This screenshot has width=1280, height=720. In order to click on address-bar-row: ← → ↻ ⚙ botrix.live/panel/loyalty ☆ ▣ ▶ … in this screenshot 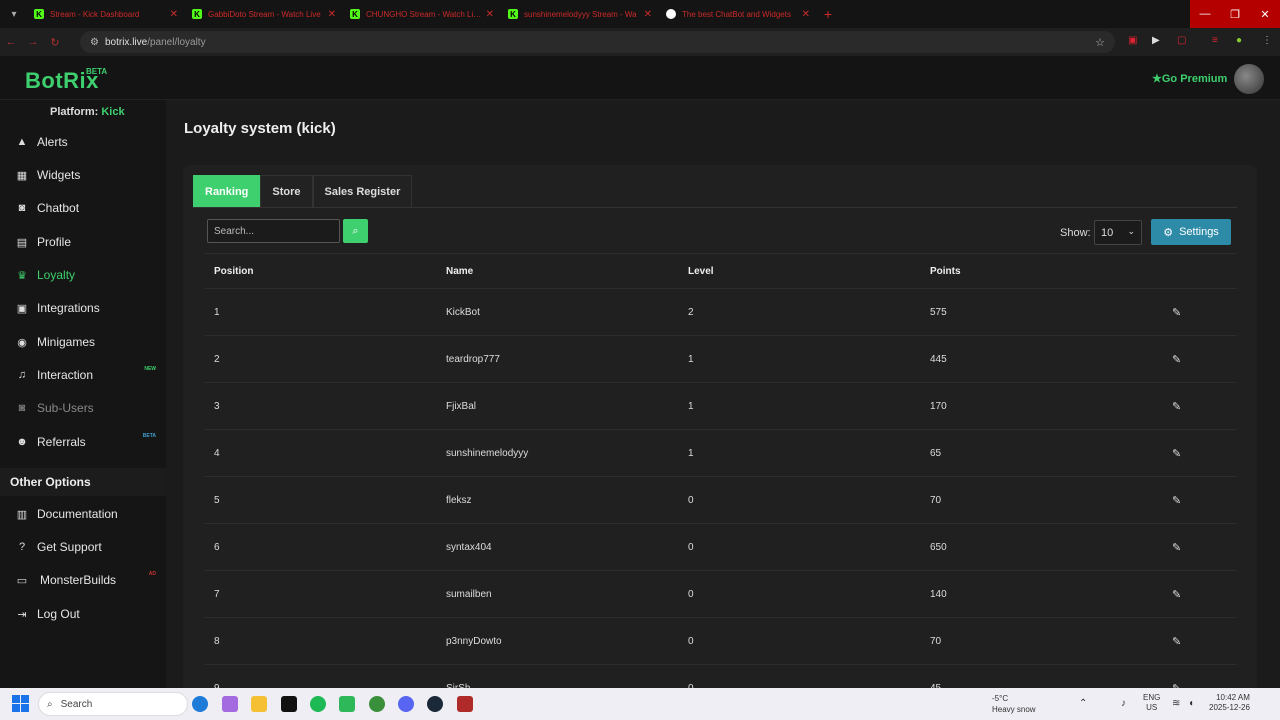, I will do `click(640, 42)`.